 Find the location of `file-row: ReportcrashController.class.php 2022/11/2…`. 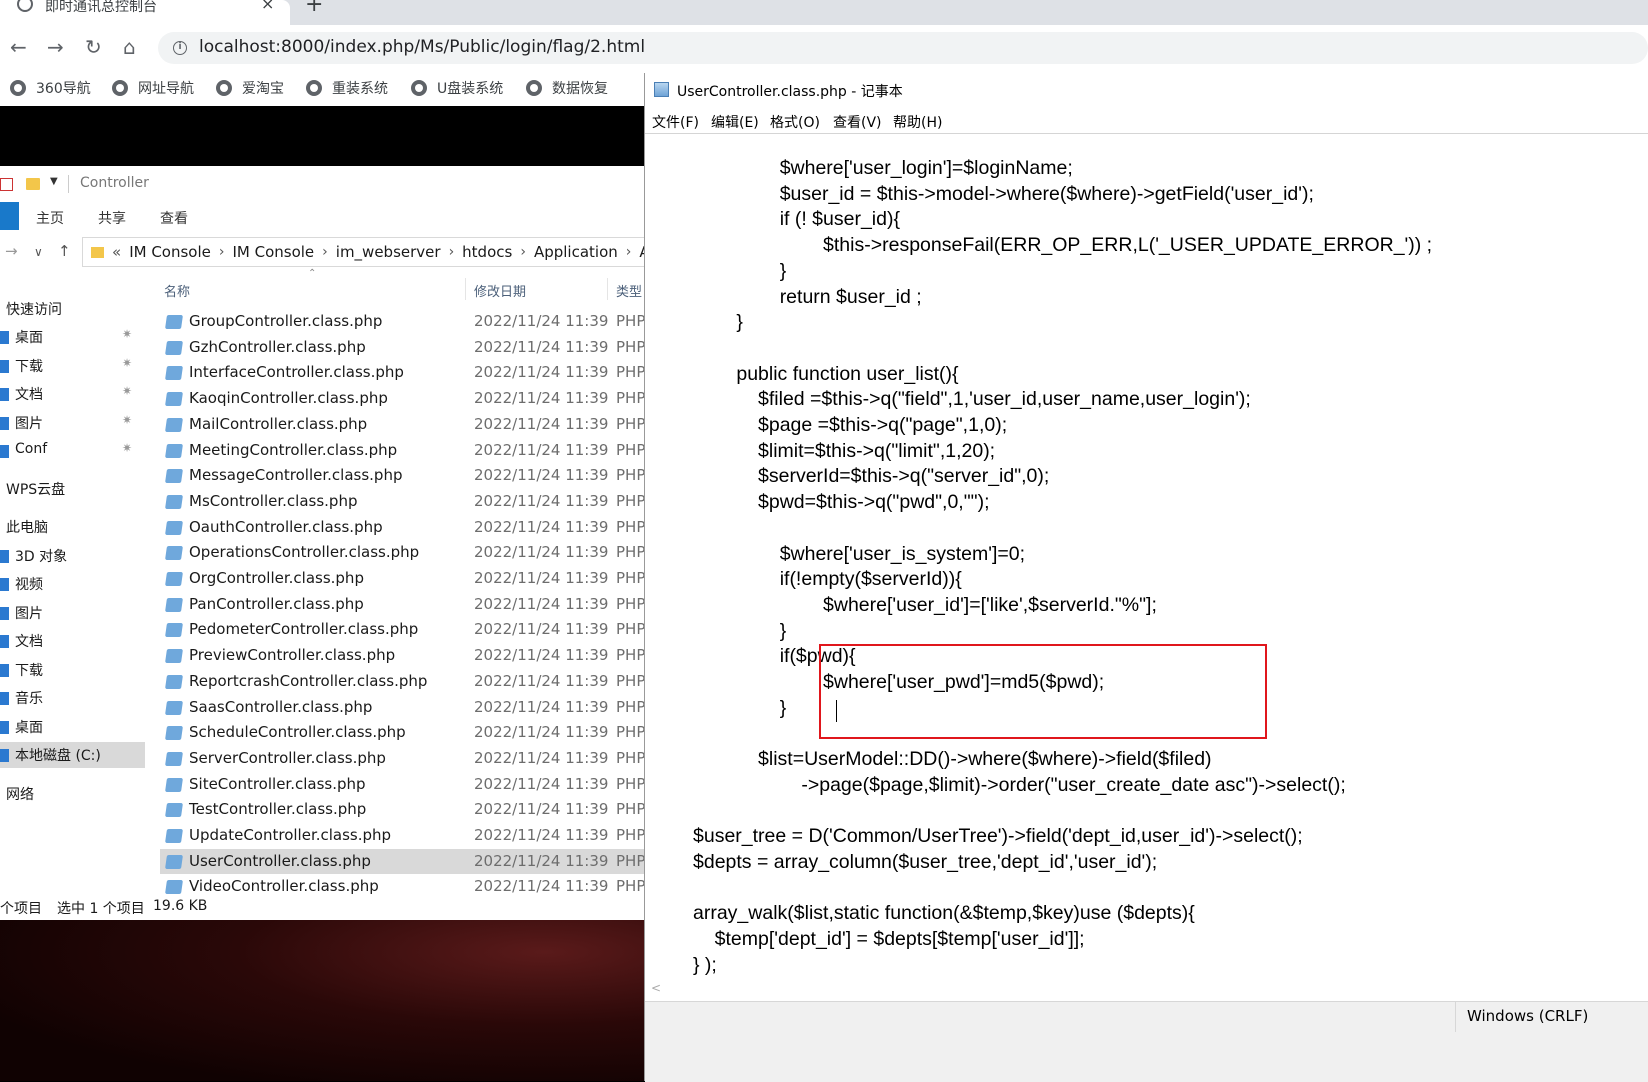

file-row: ReportcrashController.class.php 2022/11/2… is located at coordinates (420, 682).